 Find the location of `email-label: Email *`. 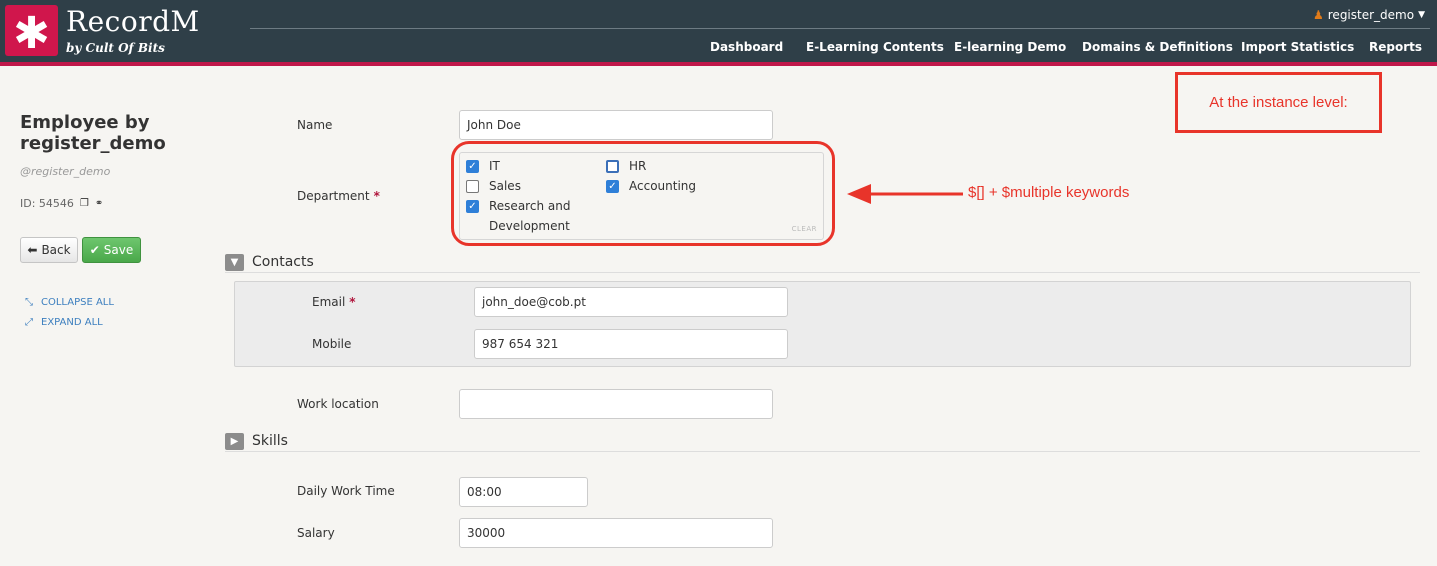

email-label: Email * is located at coordinates (334, 302).